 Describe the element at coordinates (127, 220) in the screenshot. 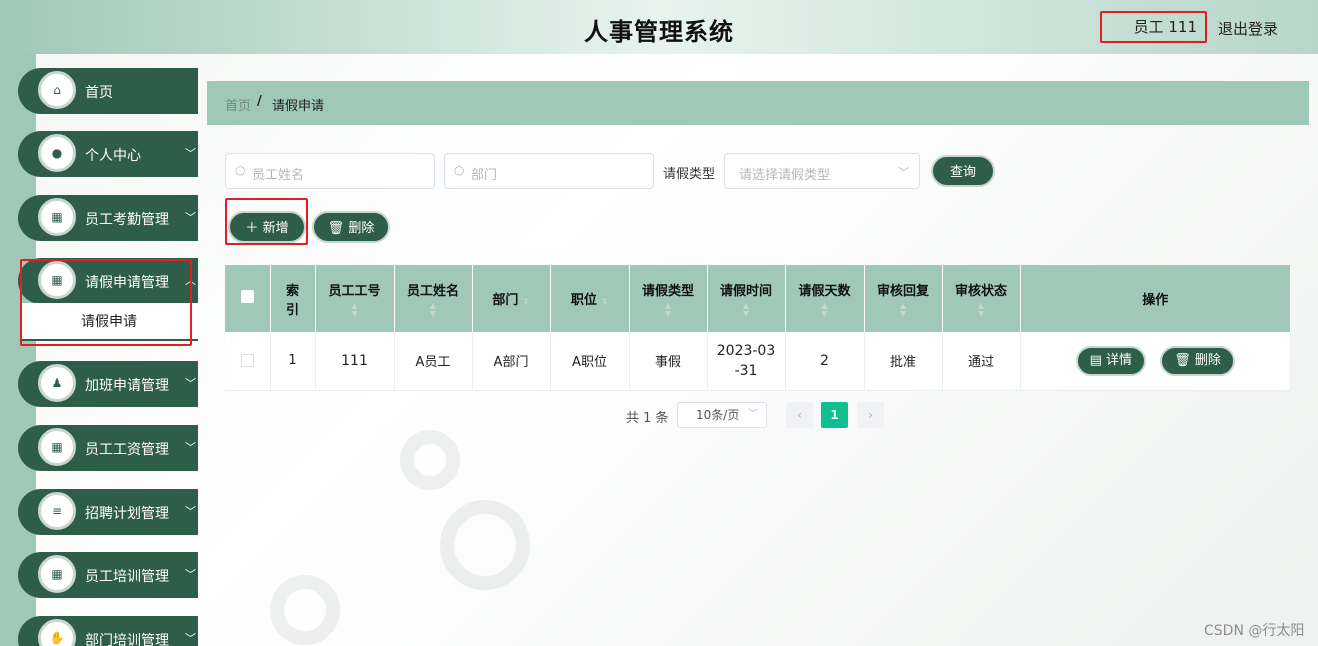

I see `sidebar-item-label: 员工考勤管理` at that location.